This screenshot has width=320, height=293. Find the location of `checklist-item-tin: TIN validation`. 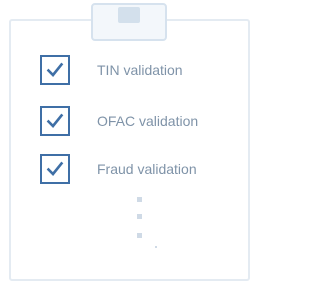

checklist-item-tin: TIN validation is located at coordinates (140, 70).